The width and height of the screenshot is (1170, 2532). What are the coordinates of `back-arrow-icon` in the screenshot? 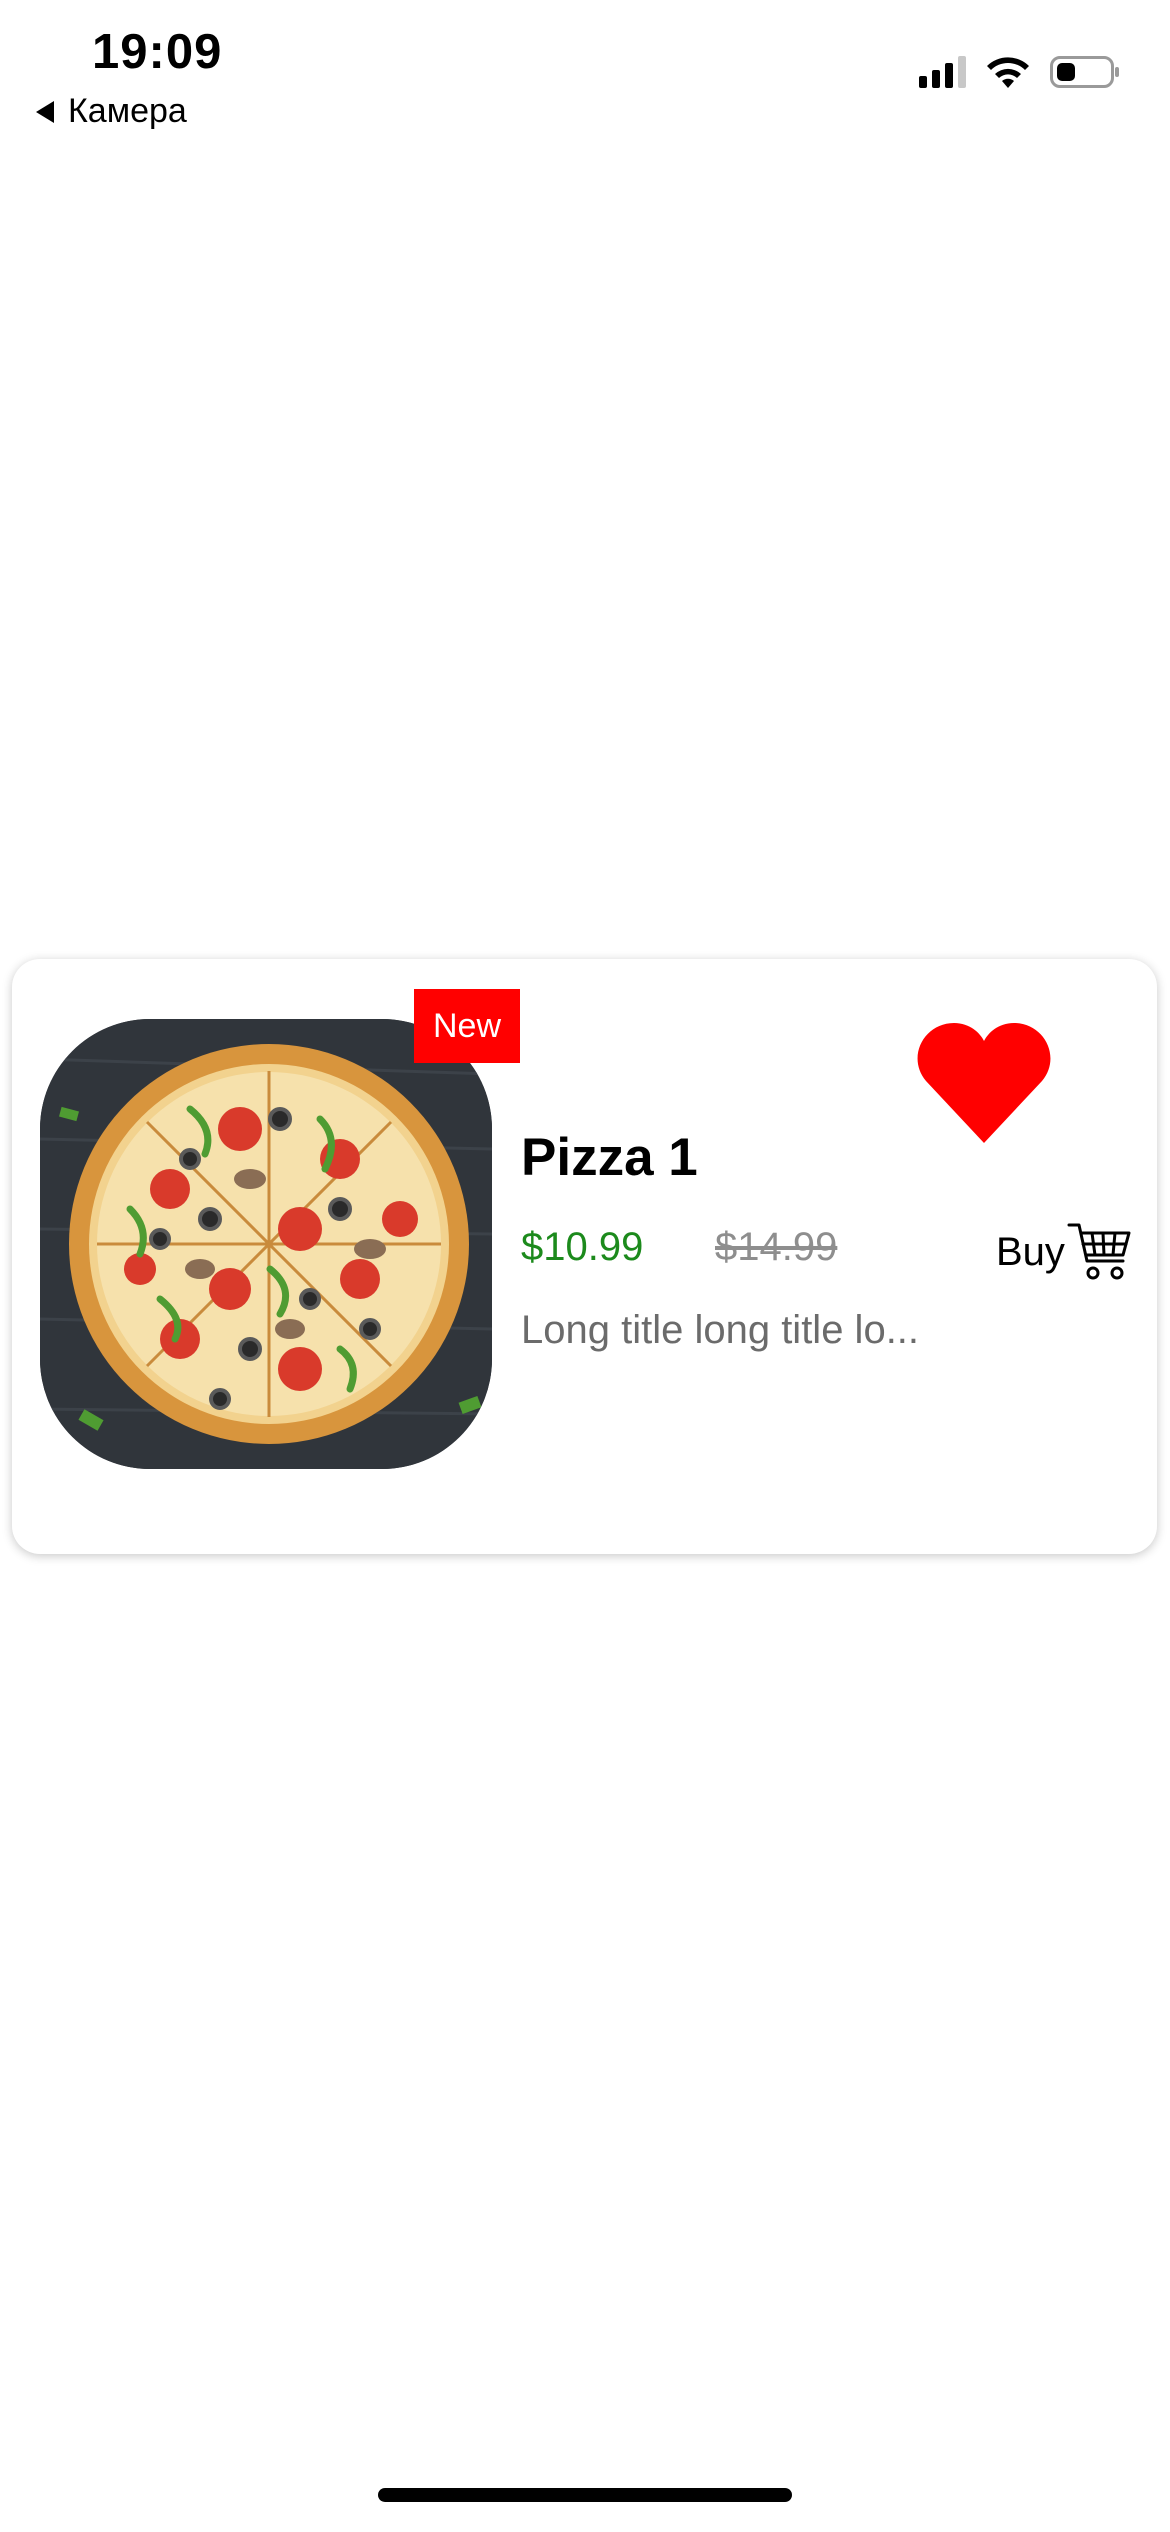 It's located at (45, 111).